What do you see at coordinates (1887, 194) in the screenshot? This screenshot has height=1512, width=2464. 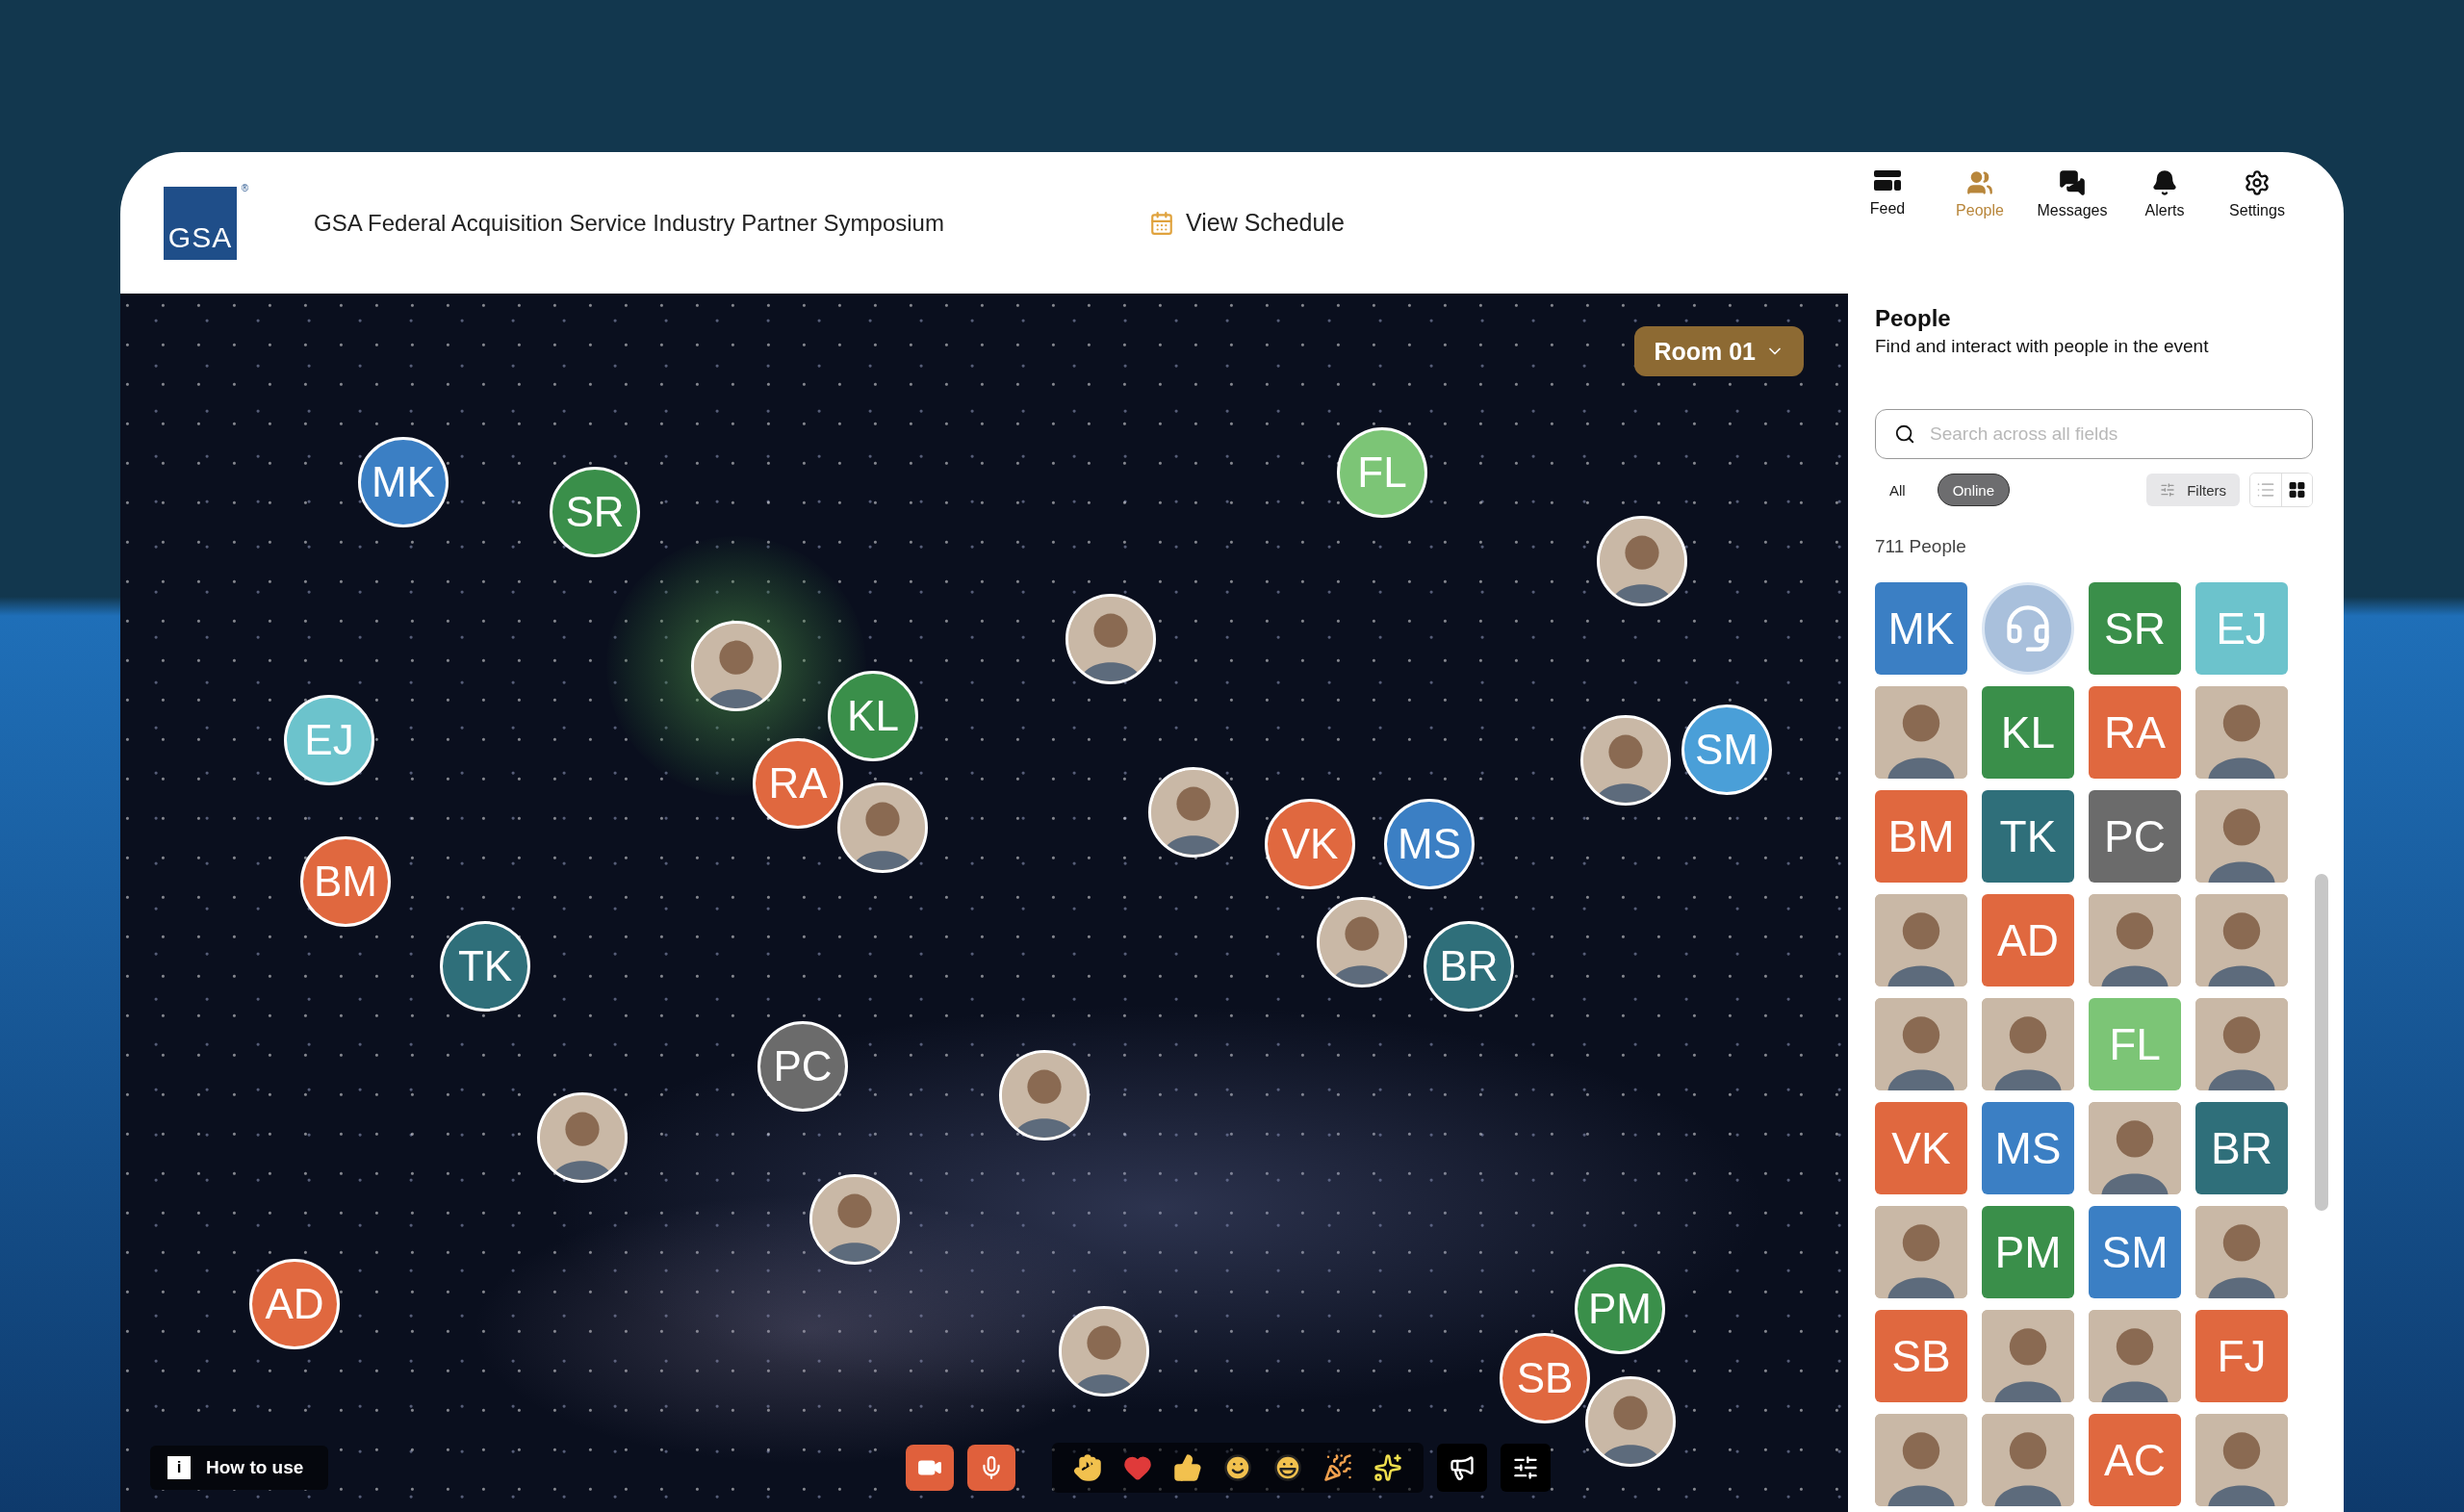 I see `nav-tab: Feed` at bounding box center [1887, 194].